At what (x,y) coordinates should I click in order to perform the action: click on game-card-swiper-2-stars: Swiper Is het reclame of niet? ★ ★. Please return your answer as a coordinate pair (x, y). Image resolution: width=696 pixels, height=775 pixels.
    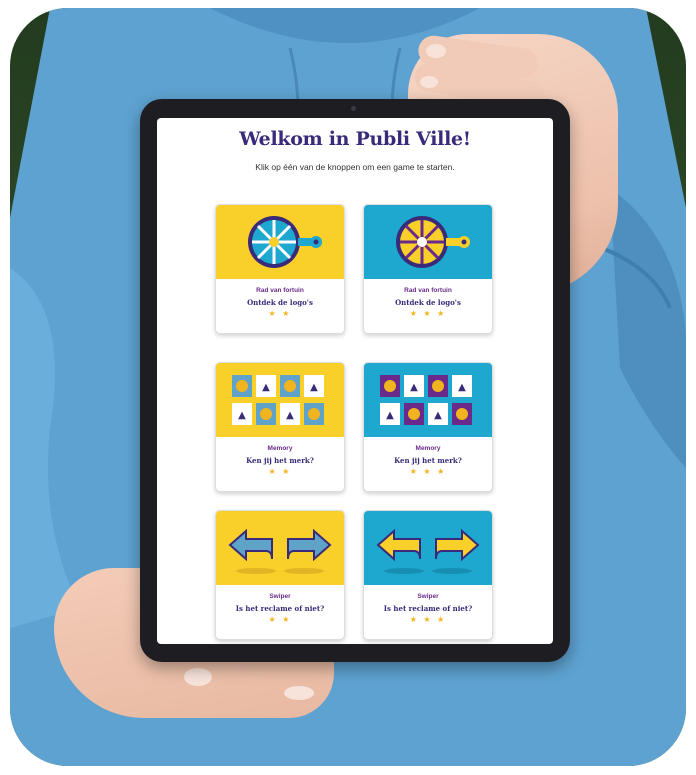
    Looking at the image, I should click on (280, 575).